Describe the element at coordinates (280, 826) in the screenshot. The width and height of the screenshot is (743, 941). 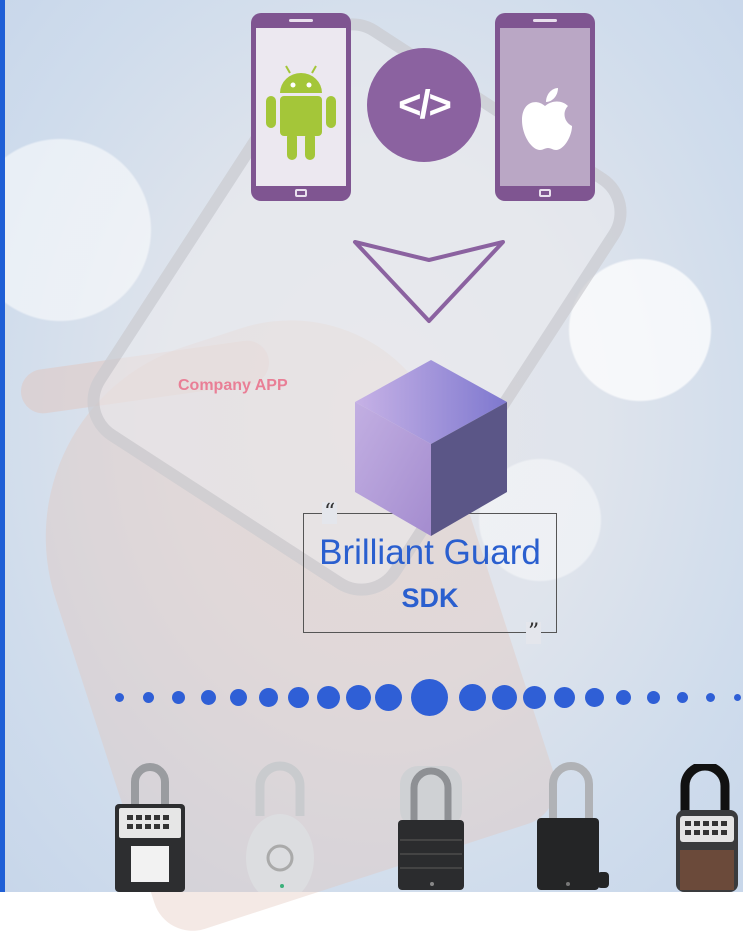
I see `round-silver-padlock` at that location.